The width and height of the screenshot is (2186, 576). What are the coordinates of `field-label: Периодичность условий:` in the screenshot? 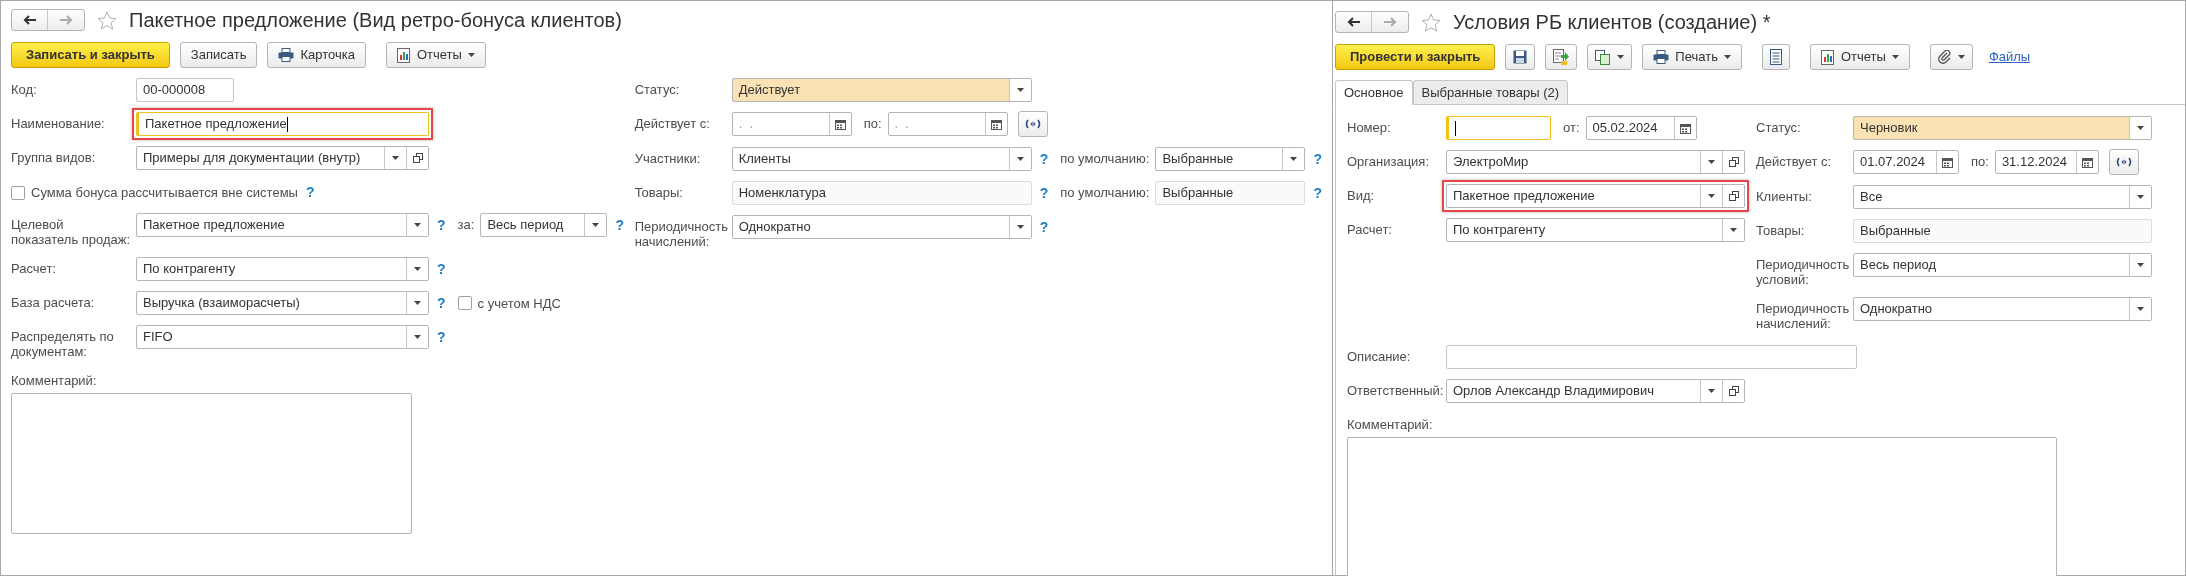 It's located at (1803, 271).